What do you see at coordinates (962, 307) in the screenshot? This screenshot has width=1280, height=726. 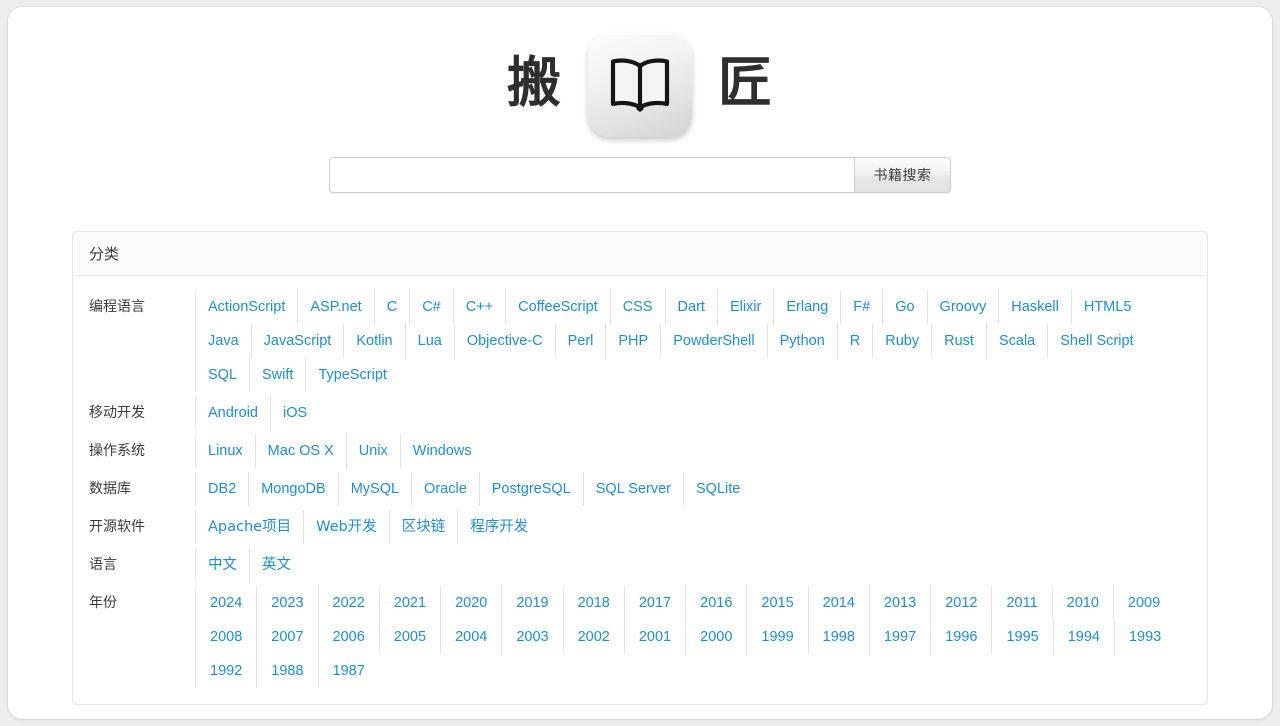 I see `category-link: Groovy` at bounding box center [962, 307].